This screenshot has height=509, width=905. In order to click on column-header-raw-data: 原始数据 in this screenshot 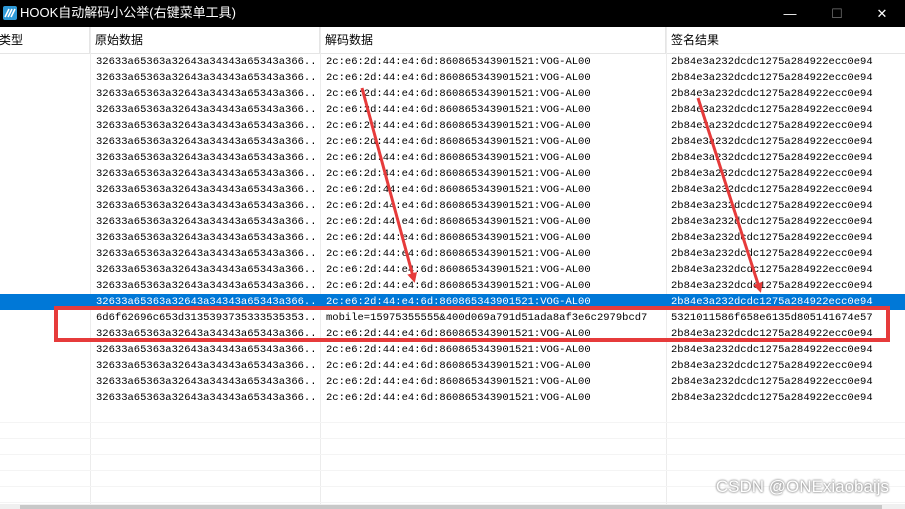, I will do `click(205, 40)`.